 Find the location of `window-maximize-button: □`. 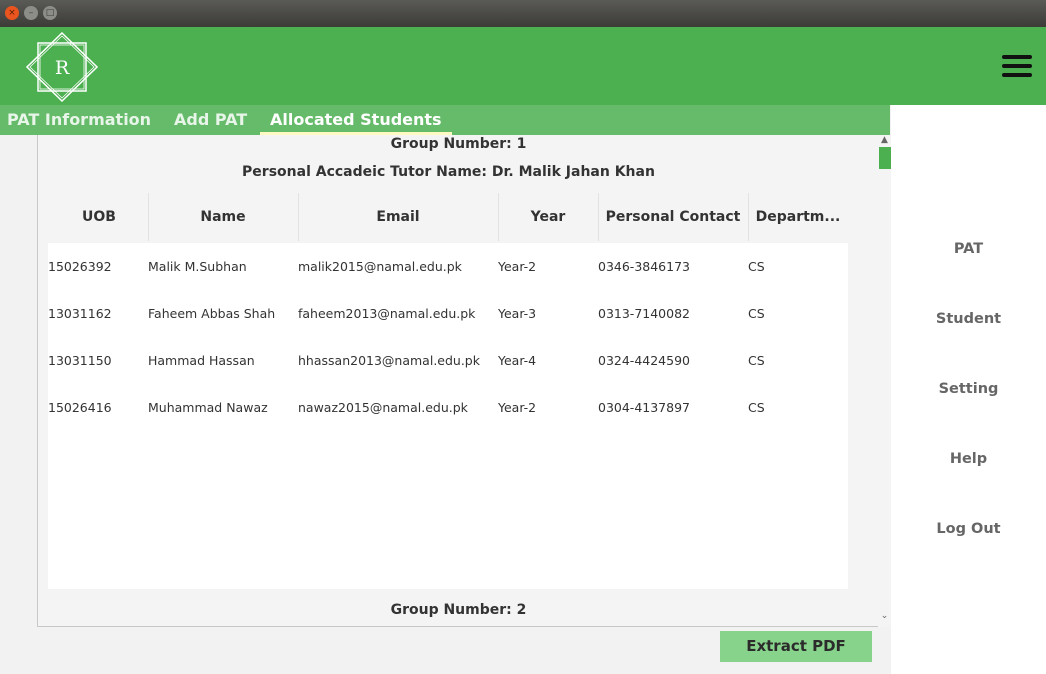

window-maximize-button: □ is located at coordinates (50, 13).